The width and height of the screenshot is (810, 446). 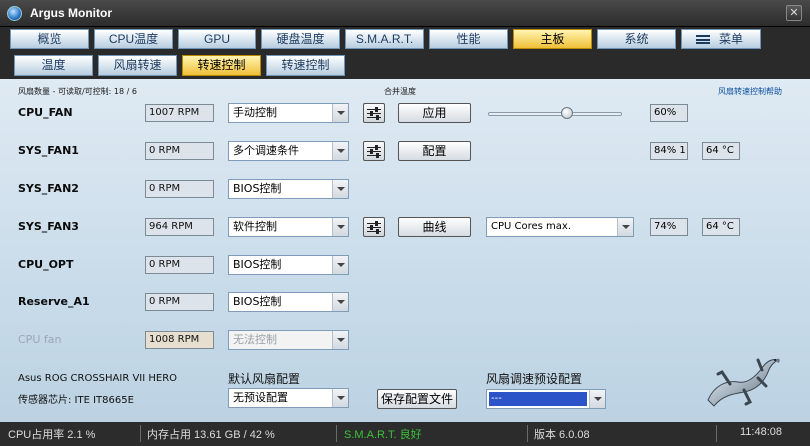 What do you see at coordinates (255, 339) in the screenshot?
I see `fan-mode-value: 无法控制` at bounding box center [255, 339].